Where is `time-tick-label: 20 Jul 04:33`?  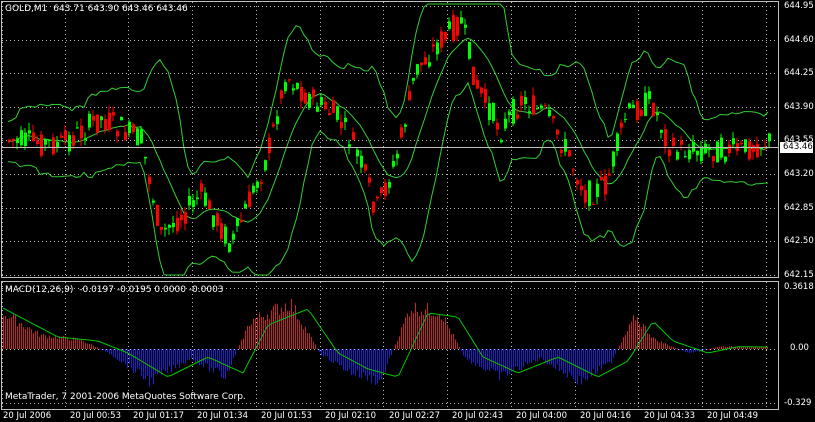
time-tick-label: 20 Jul 04:33 is located at coordinates (669, 416).